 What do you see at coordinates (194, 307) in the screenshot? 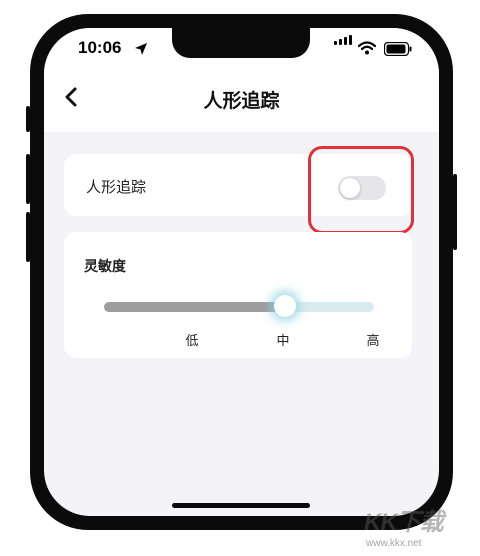
I see `sensitivity-slider-fill` at bounding box center [194, 307].